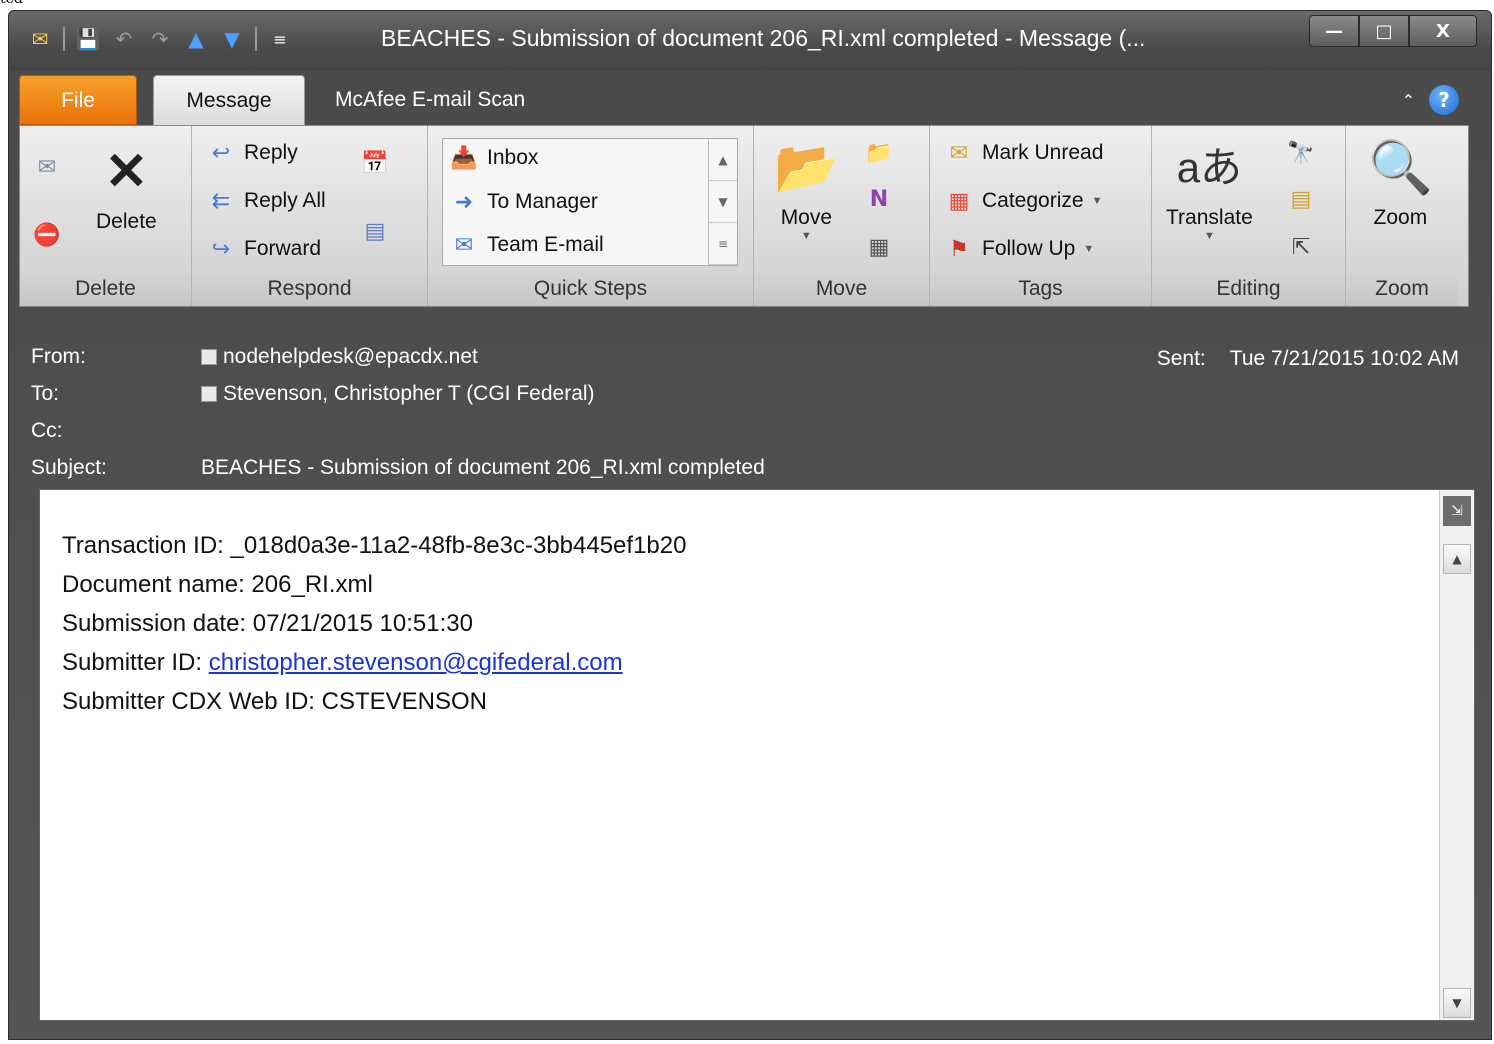  Describe the element at coordinates (1457, 511) in the screenshot. I see `people-pane-icon: ⇲` at that location.